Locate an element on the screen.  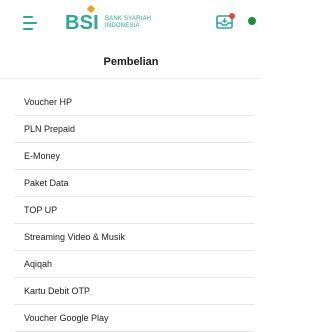
inbox-notification-icon is located at coordinates (226, 21).